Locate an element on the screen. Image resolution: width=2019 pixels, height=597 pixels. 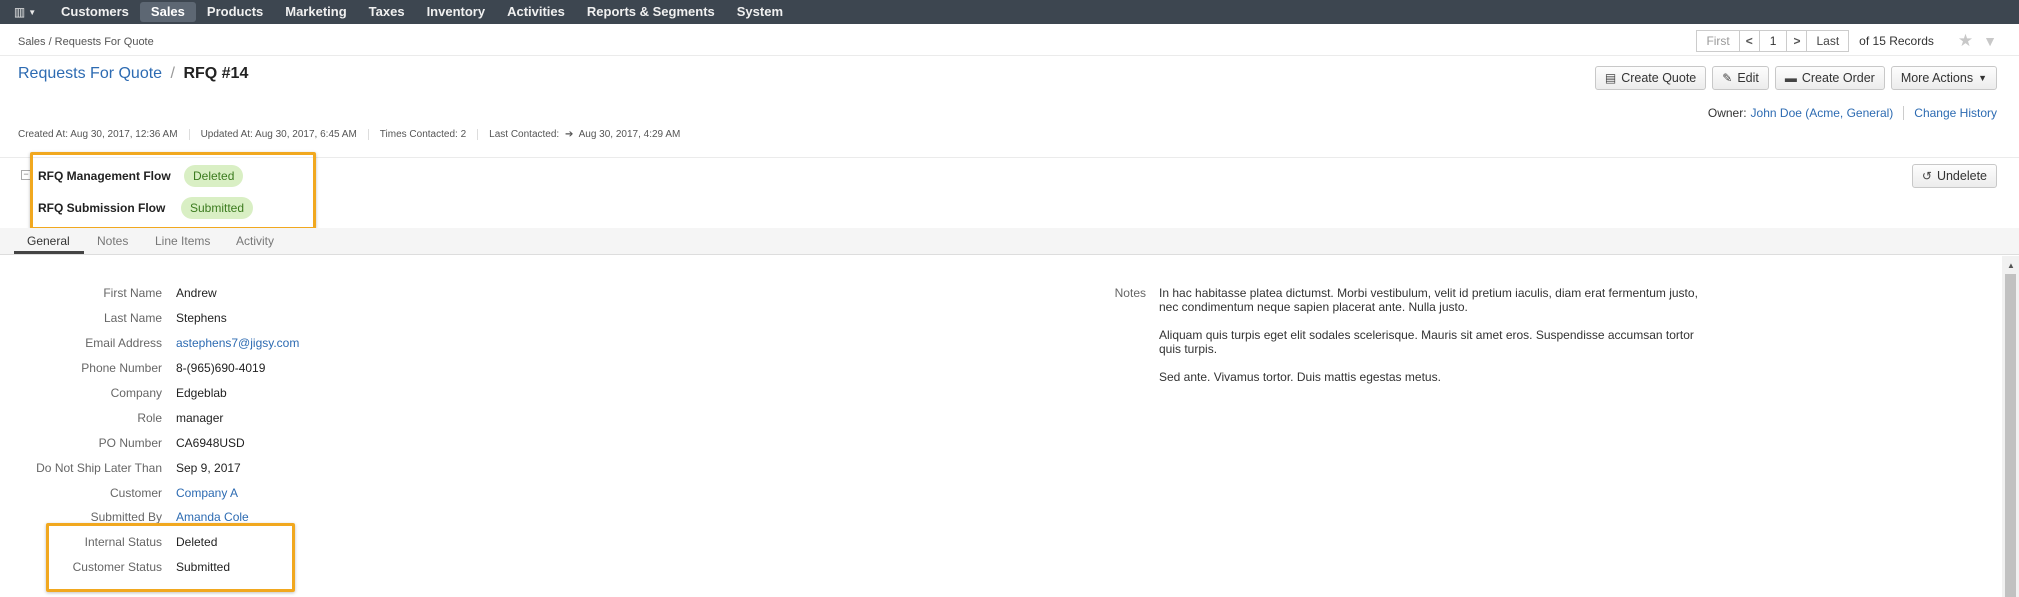
title-parent-link: Requests For Quote is located at coordinates (90, 73).